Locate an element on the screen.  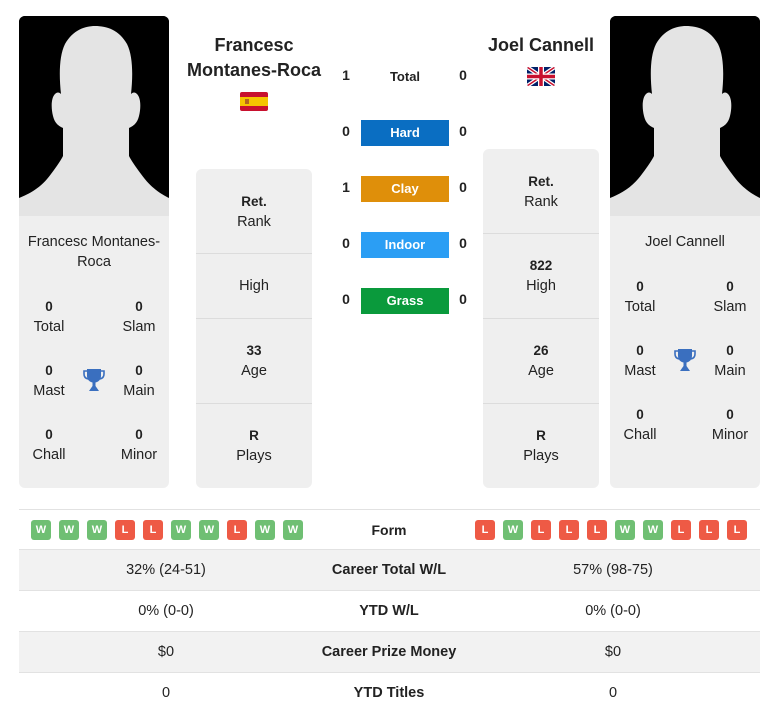
player2-high: 822 High is located at coordinates (541, 276).